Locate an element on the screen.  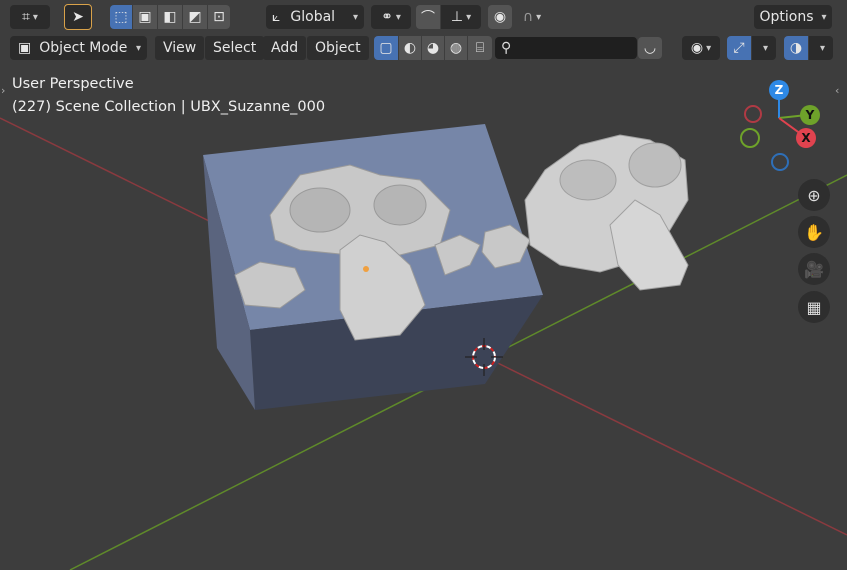
select-intersect-icon: ⊡ is located at coordinates (219, 17).